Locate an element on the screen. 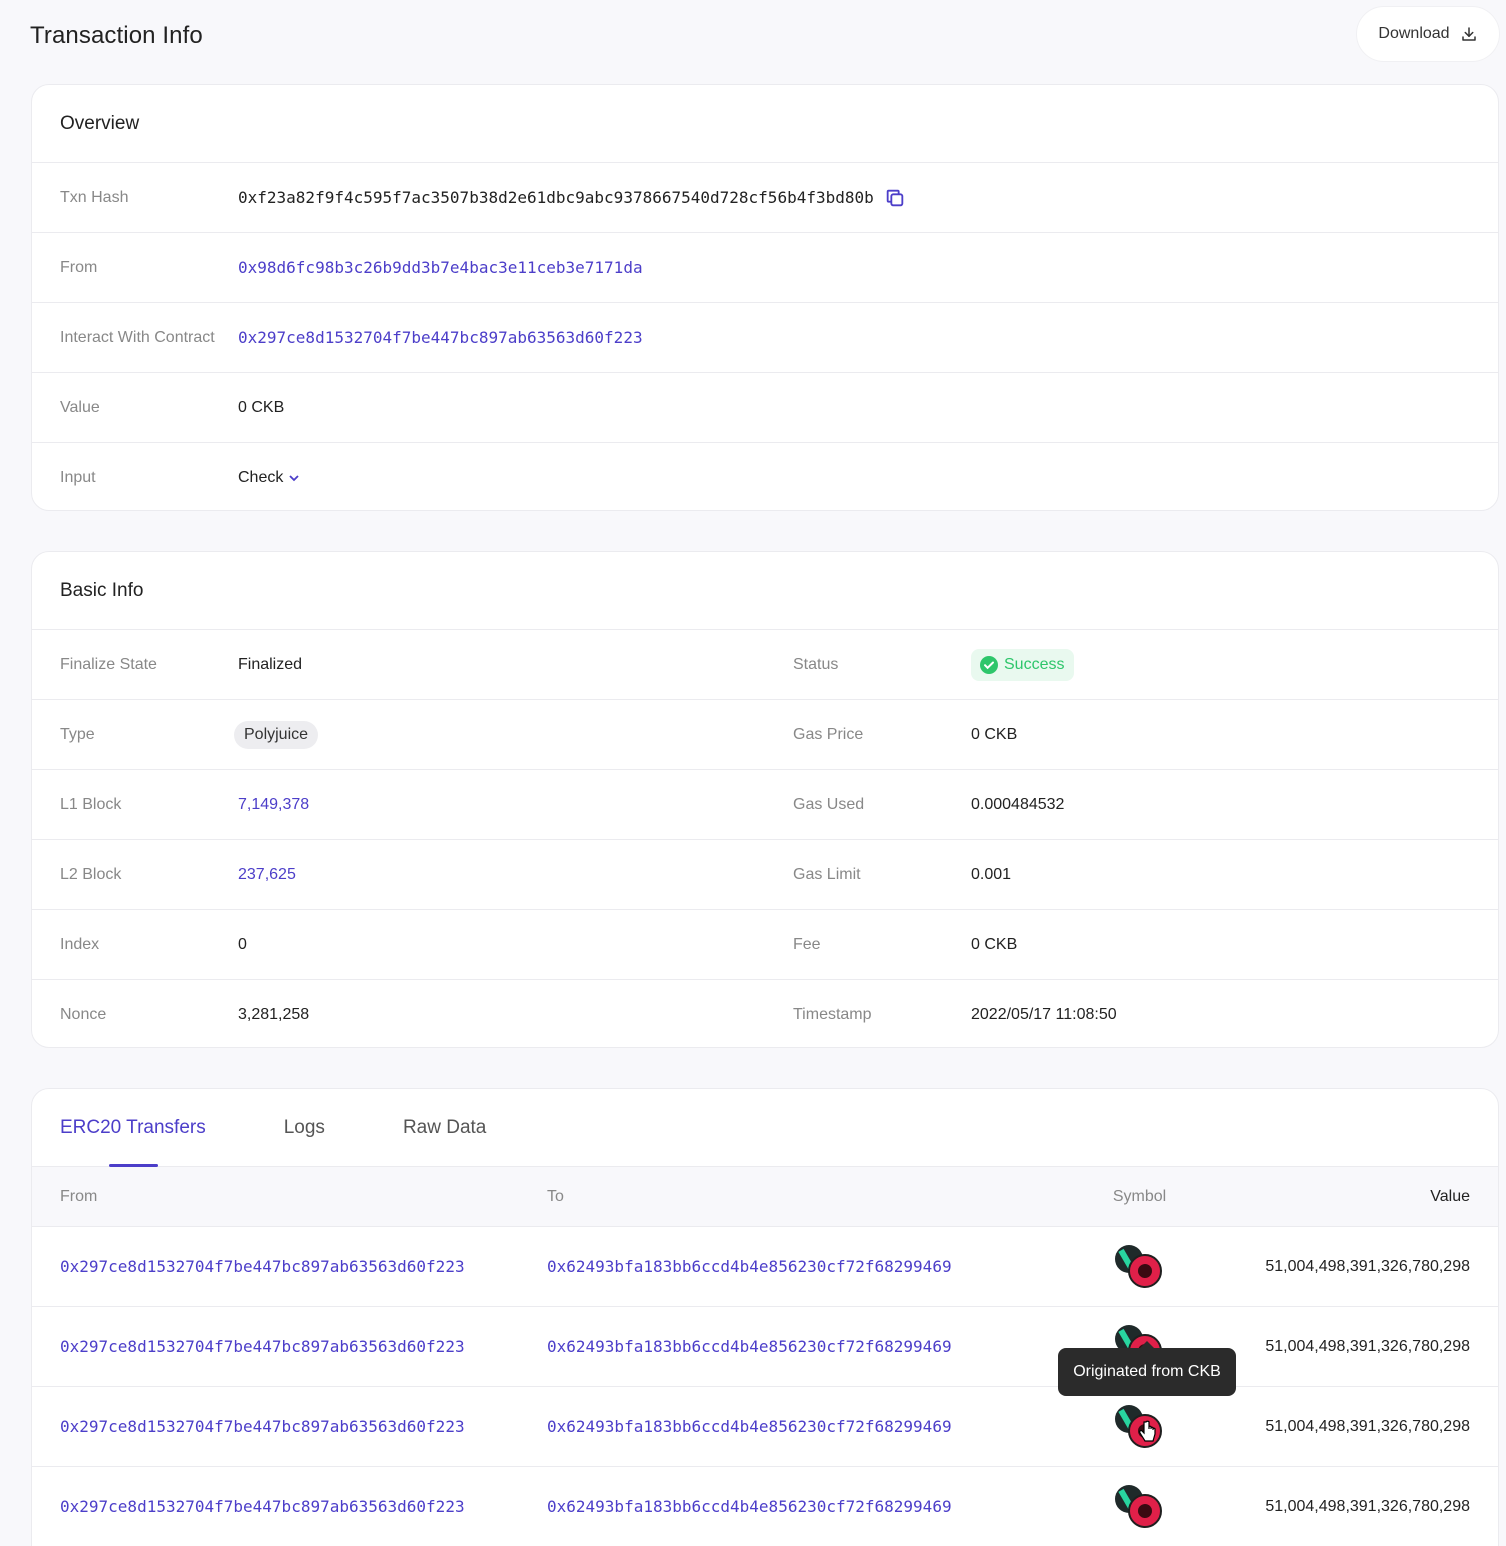 Image resolution: width=1506 pixels, height=1546 pixels. l2-block-label: L2 Block is located at coordinates (91, 874).